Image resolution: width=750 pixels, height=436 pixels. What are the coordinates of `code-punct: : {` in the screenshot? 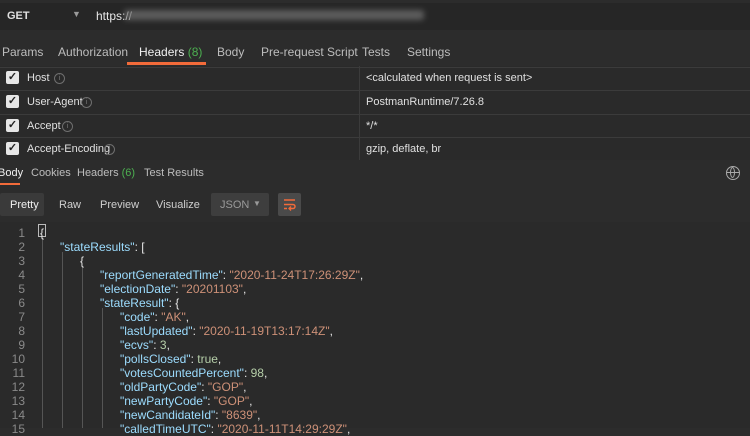 It's located at (174, 303).